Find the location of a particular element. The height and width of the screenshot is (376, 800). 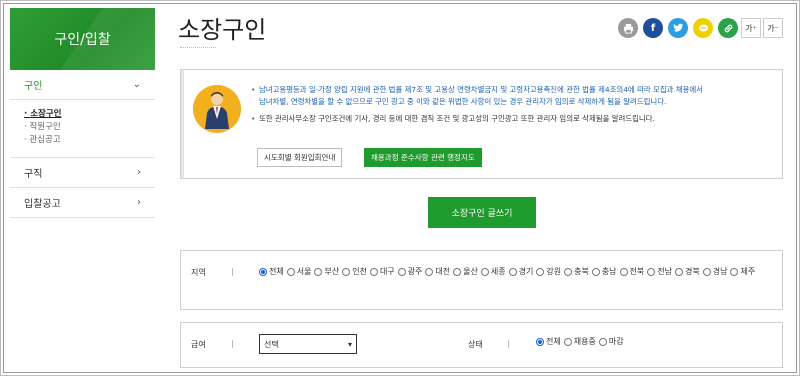

region-option-label: 경북 is located at coordinates (692, 271).